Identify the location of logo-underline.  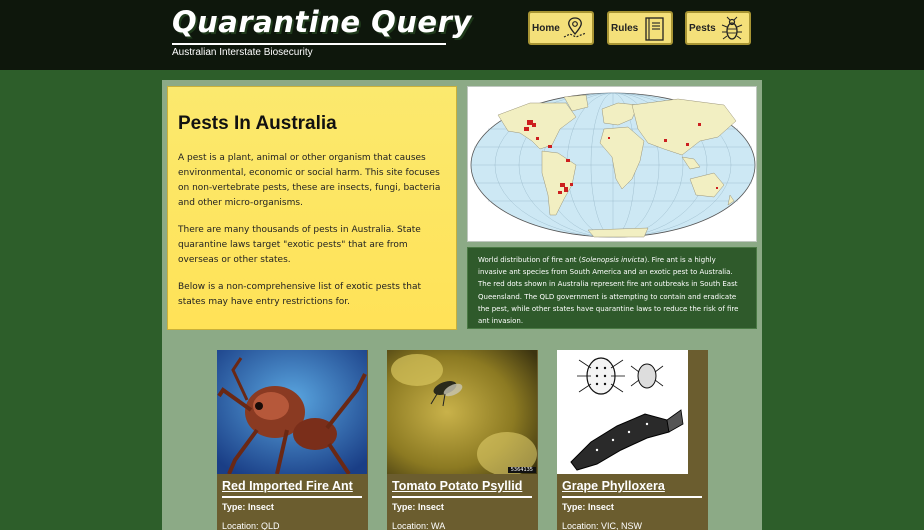
(309, 44).